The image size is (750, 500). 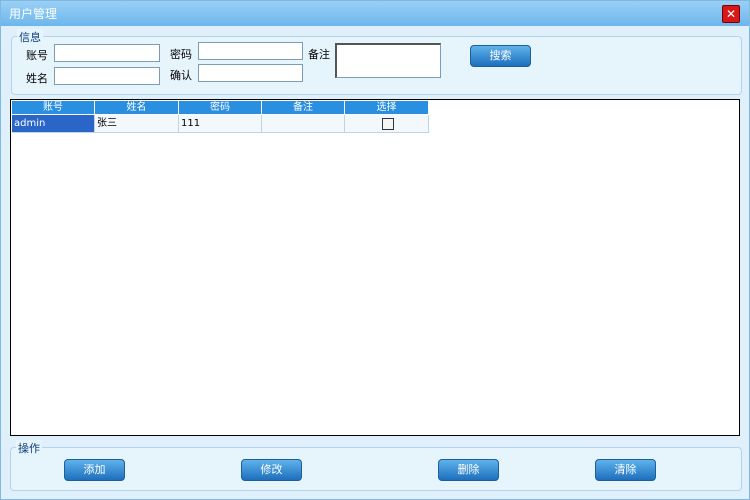 I want to click on delete-button: 删除, so click(x=468, y=470).